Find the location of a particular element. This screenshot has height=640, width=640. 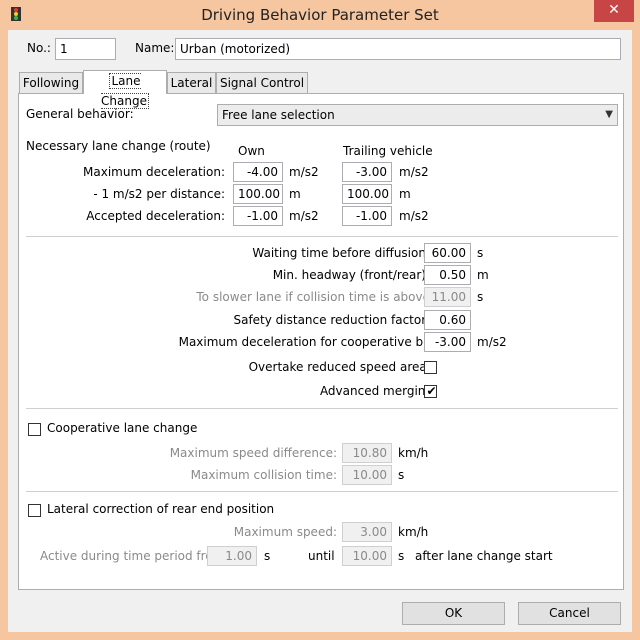

min-headway-label: Min. headway (front/rear): is located at coordinates (351, 275).